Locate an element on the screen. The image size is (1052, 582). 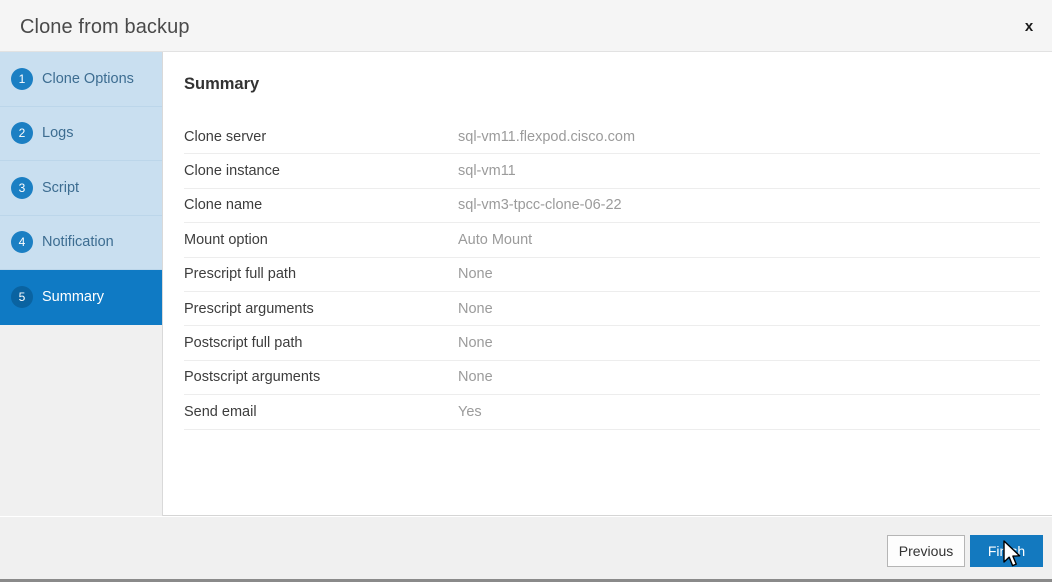
summary-row: Prescript full path None is located at coordinates (612, 275).